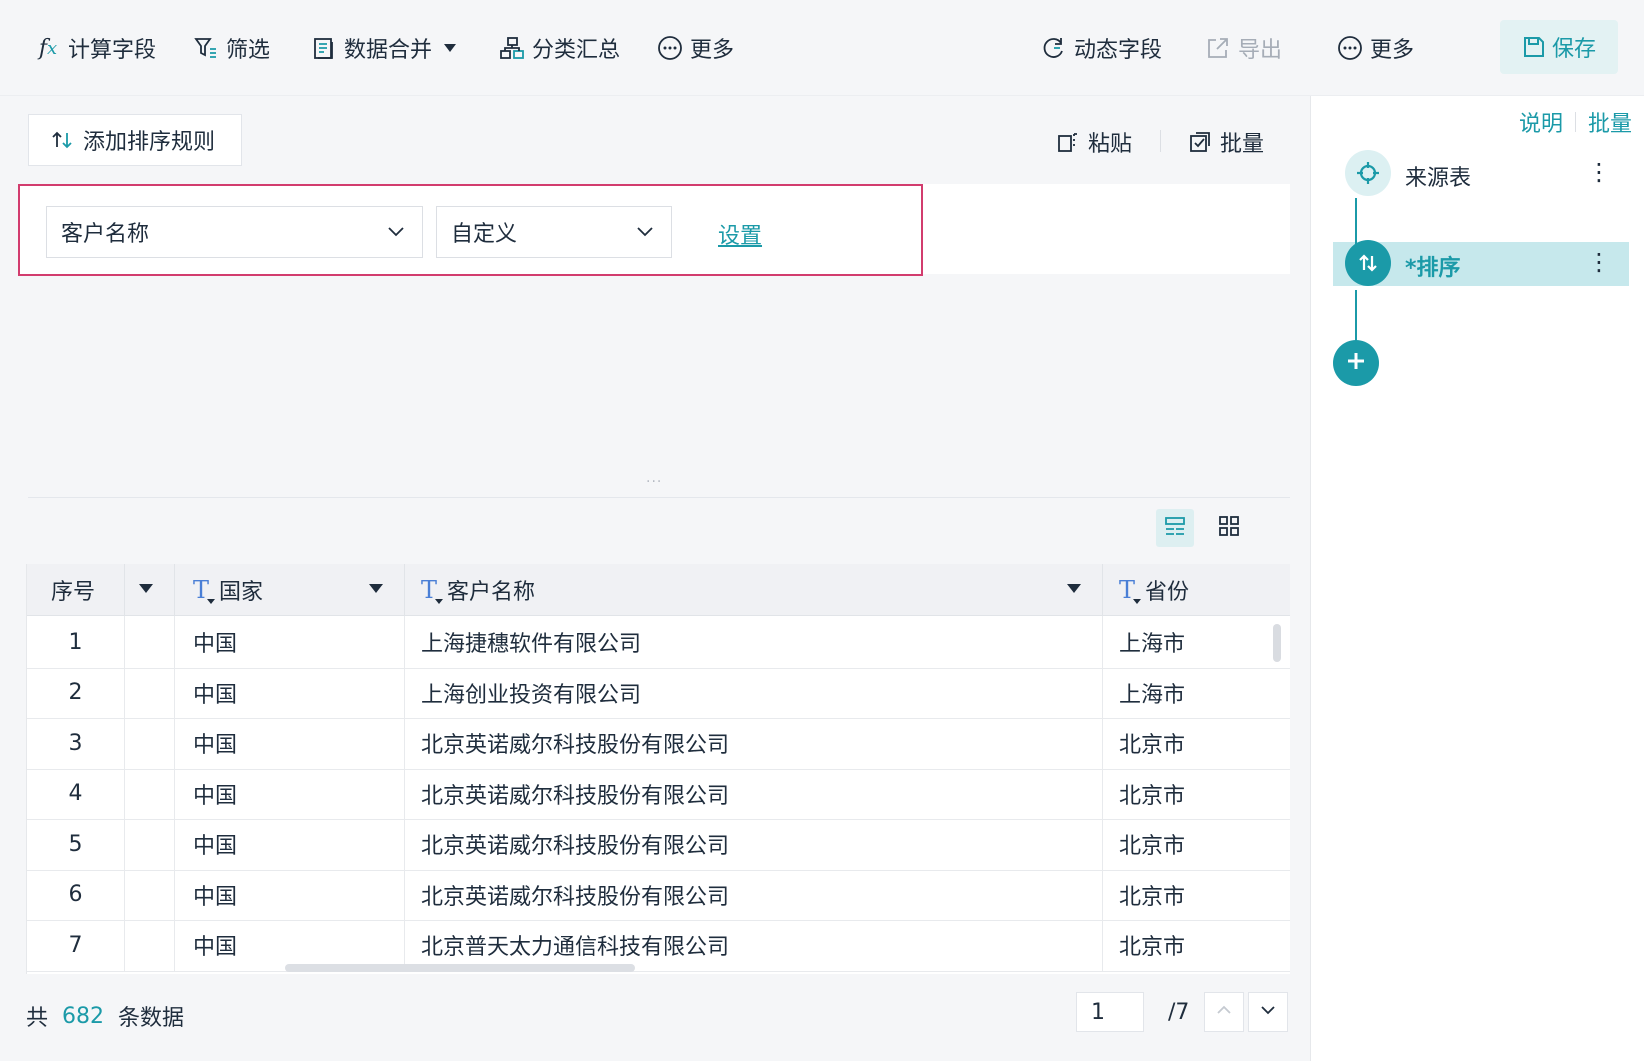 The height and width of the screenshot is (1061, 1644). Describe the element at coordinates (1368, 173) in the screenshot. I see `crosshair-icon` at that location.